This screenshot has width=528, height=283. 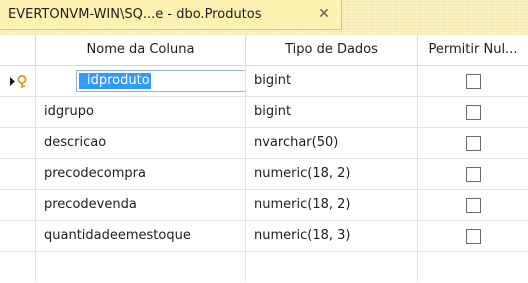 I want to click on primary-key-icon, so click(x=18, y=81).